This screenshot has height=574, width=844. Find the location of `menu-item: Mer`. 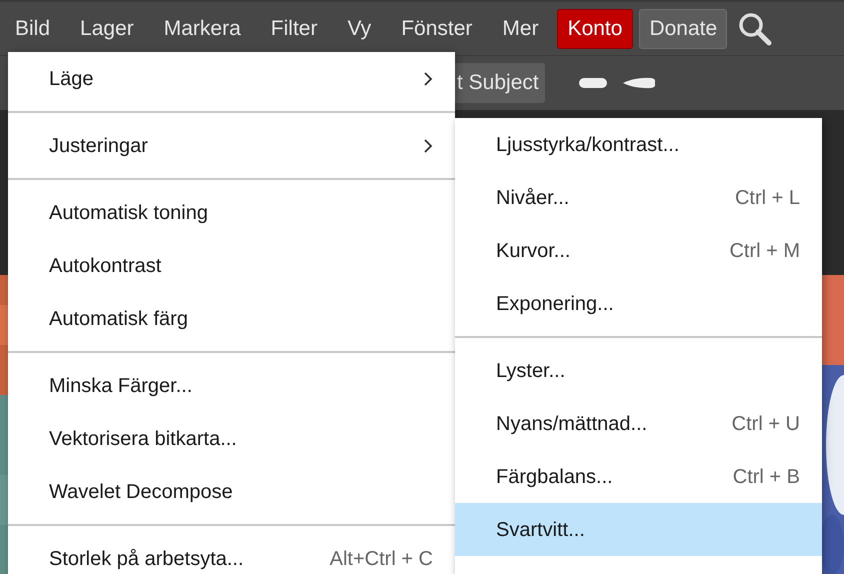

menu-item: Mer is located at coordinates (520, 28).